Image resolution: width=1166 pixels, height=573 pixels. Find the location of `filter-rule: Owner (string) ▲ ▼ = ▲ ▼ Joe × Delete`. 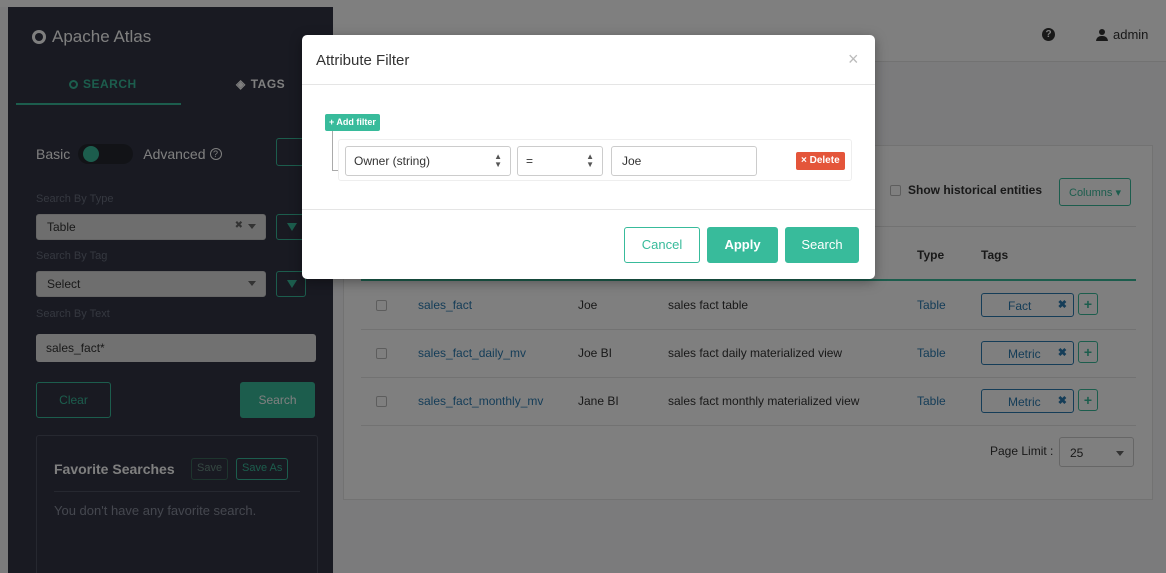

filter-rule: Owner (string) ▲ ▼ = ▲ ▼ Joe × Delete is located at coordinates (595, 160).